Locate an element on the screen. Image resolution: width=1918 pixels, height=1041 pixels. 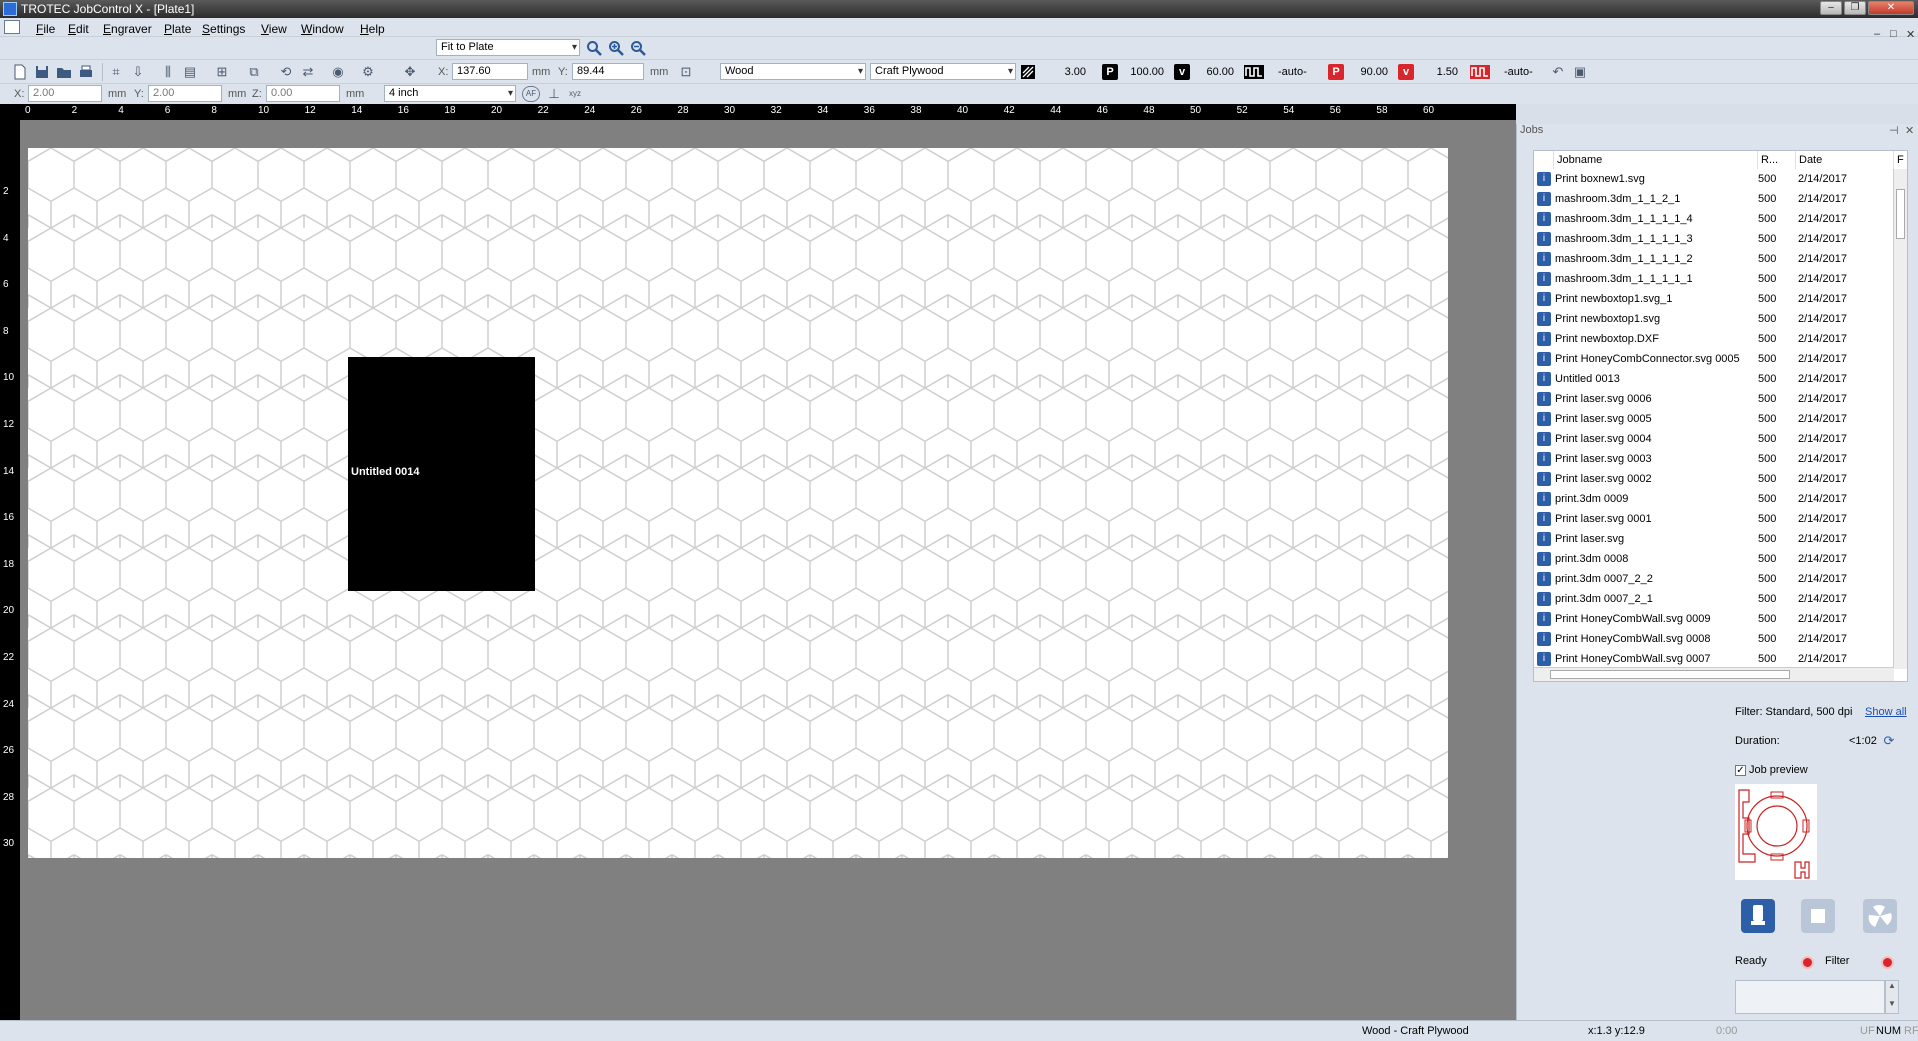
column-jobname: Jobname is located at coordinates (1656, 160).